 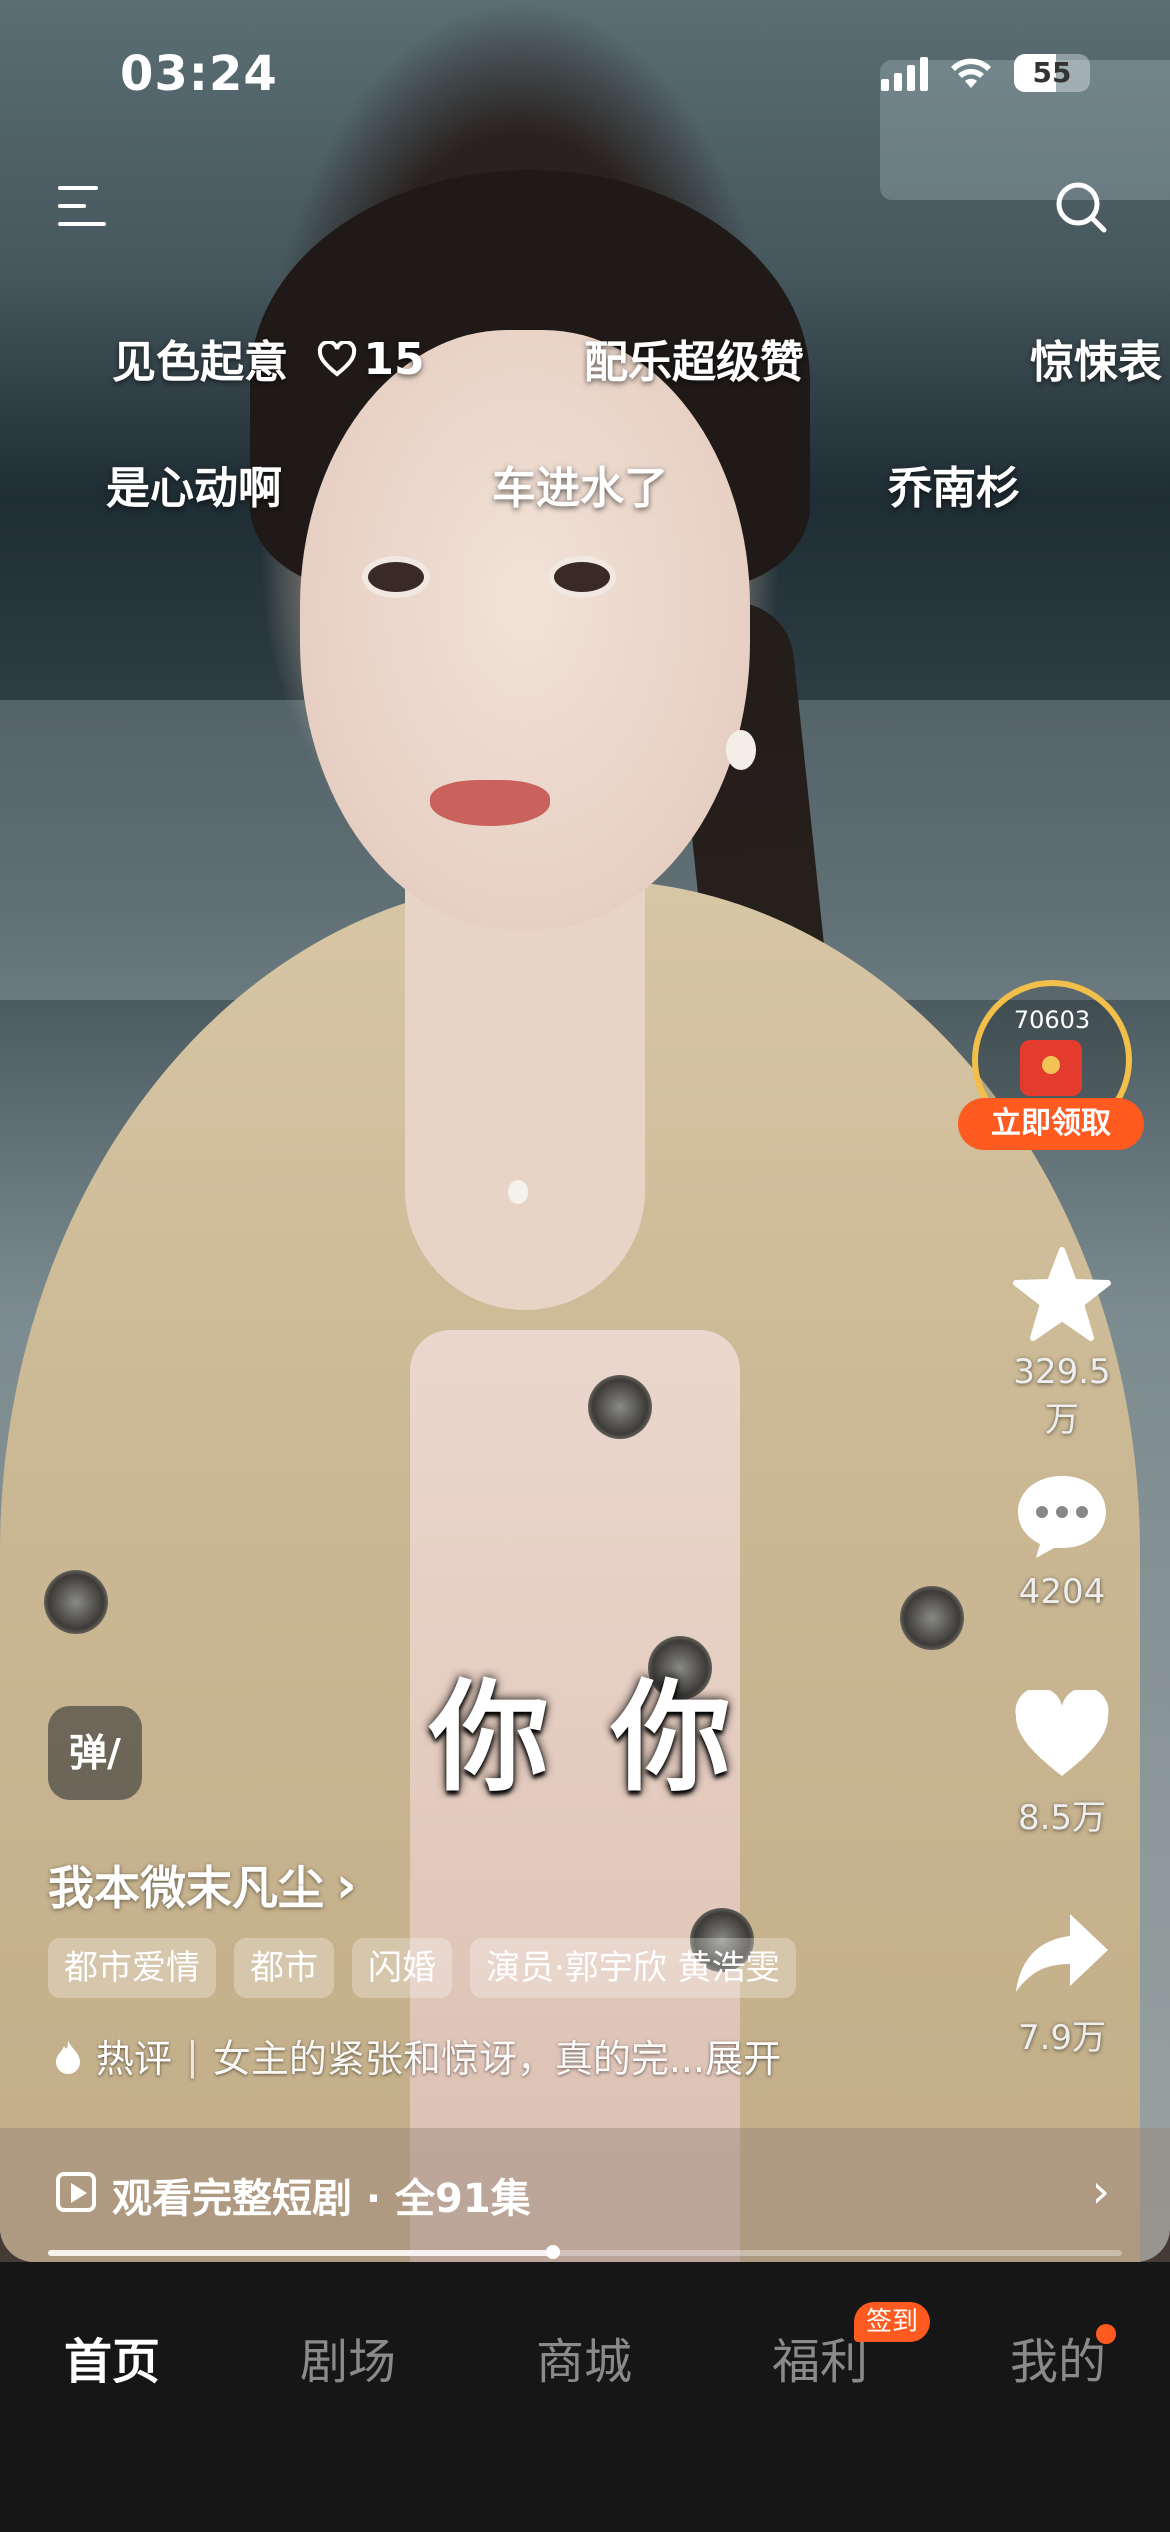 What do you see at coordinates (1058, 2357) in the screenshot?
I see `tab-me: 我的` at bounding box center [1058, 2357].